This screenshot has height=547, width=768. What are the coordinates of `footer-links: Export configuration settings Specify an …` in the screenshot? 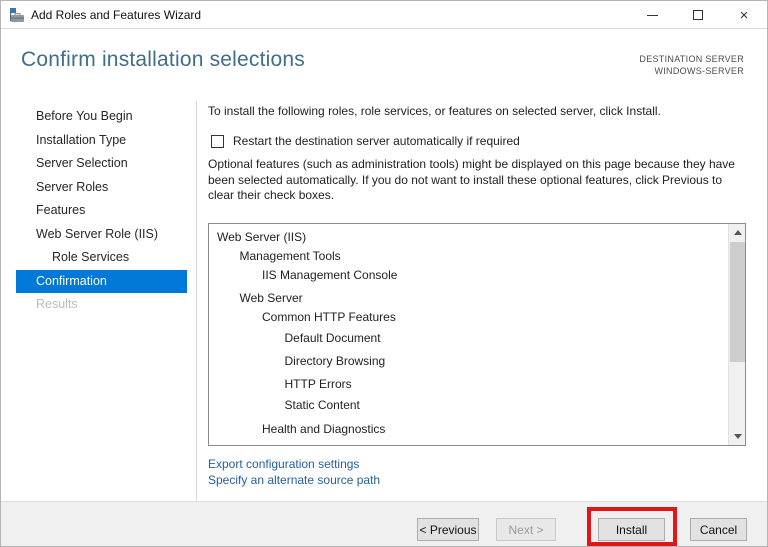 It's located at (294, 472).